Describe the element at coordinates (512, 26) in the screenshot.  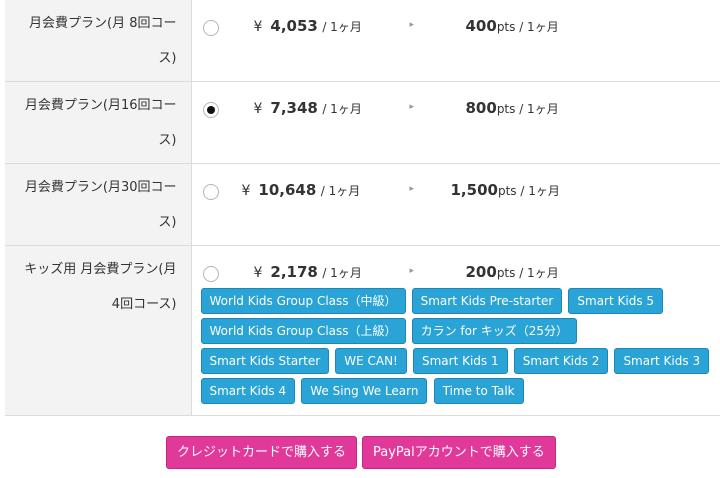
I see `plan-points: 400pts / 1ヶ月` at that location.